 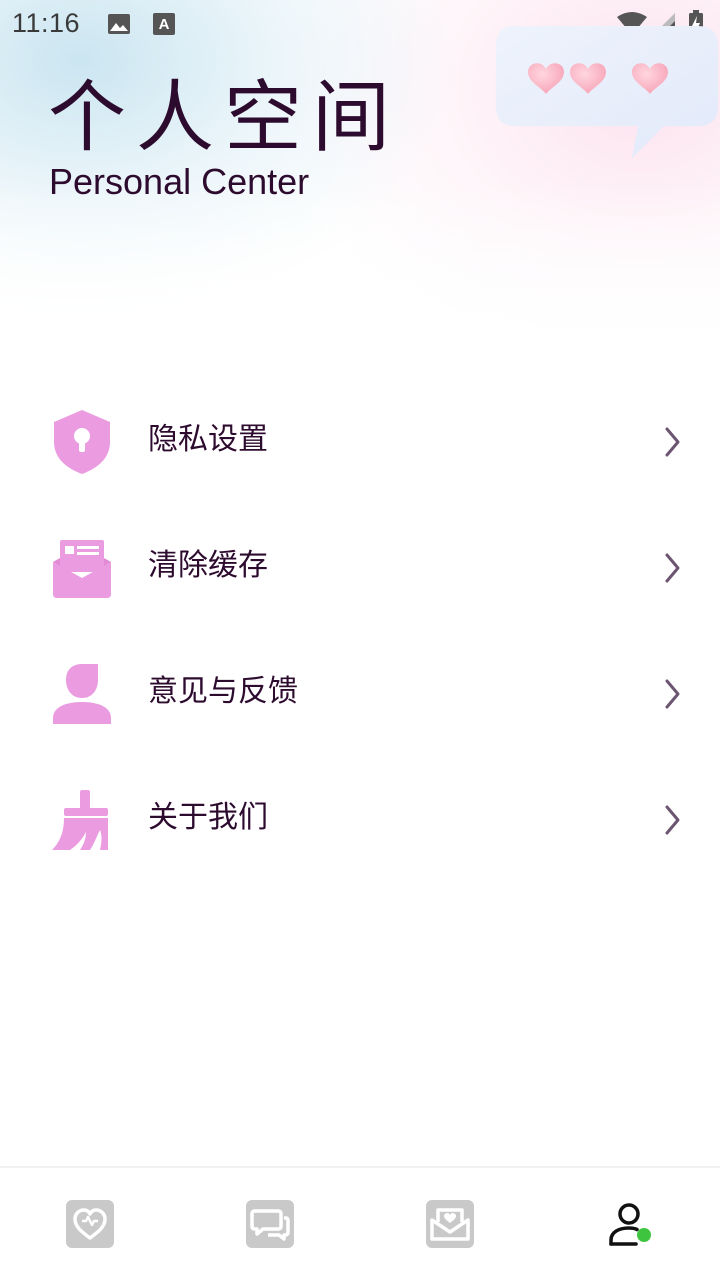 What do you see at coordinates (208, 817) in the screenshot?
I see `menu-item-label: 关于我们` at bounding box center [208, 817].